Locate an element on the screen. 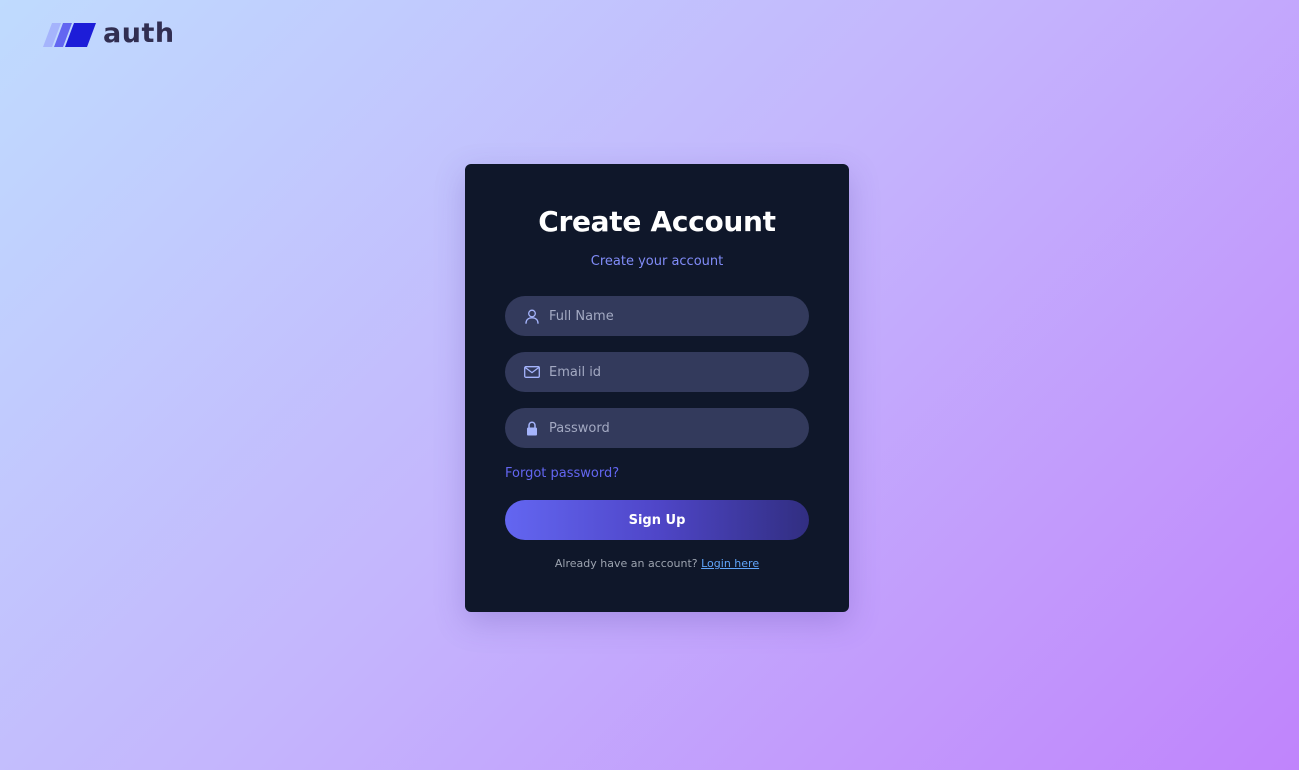 The image size is (1299, 770). forgot-password-link: Forgot password? is located at coordinates (562, 473).